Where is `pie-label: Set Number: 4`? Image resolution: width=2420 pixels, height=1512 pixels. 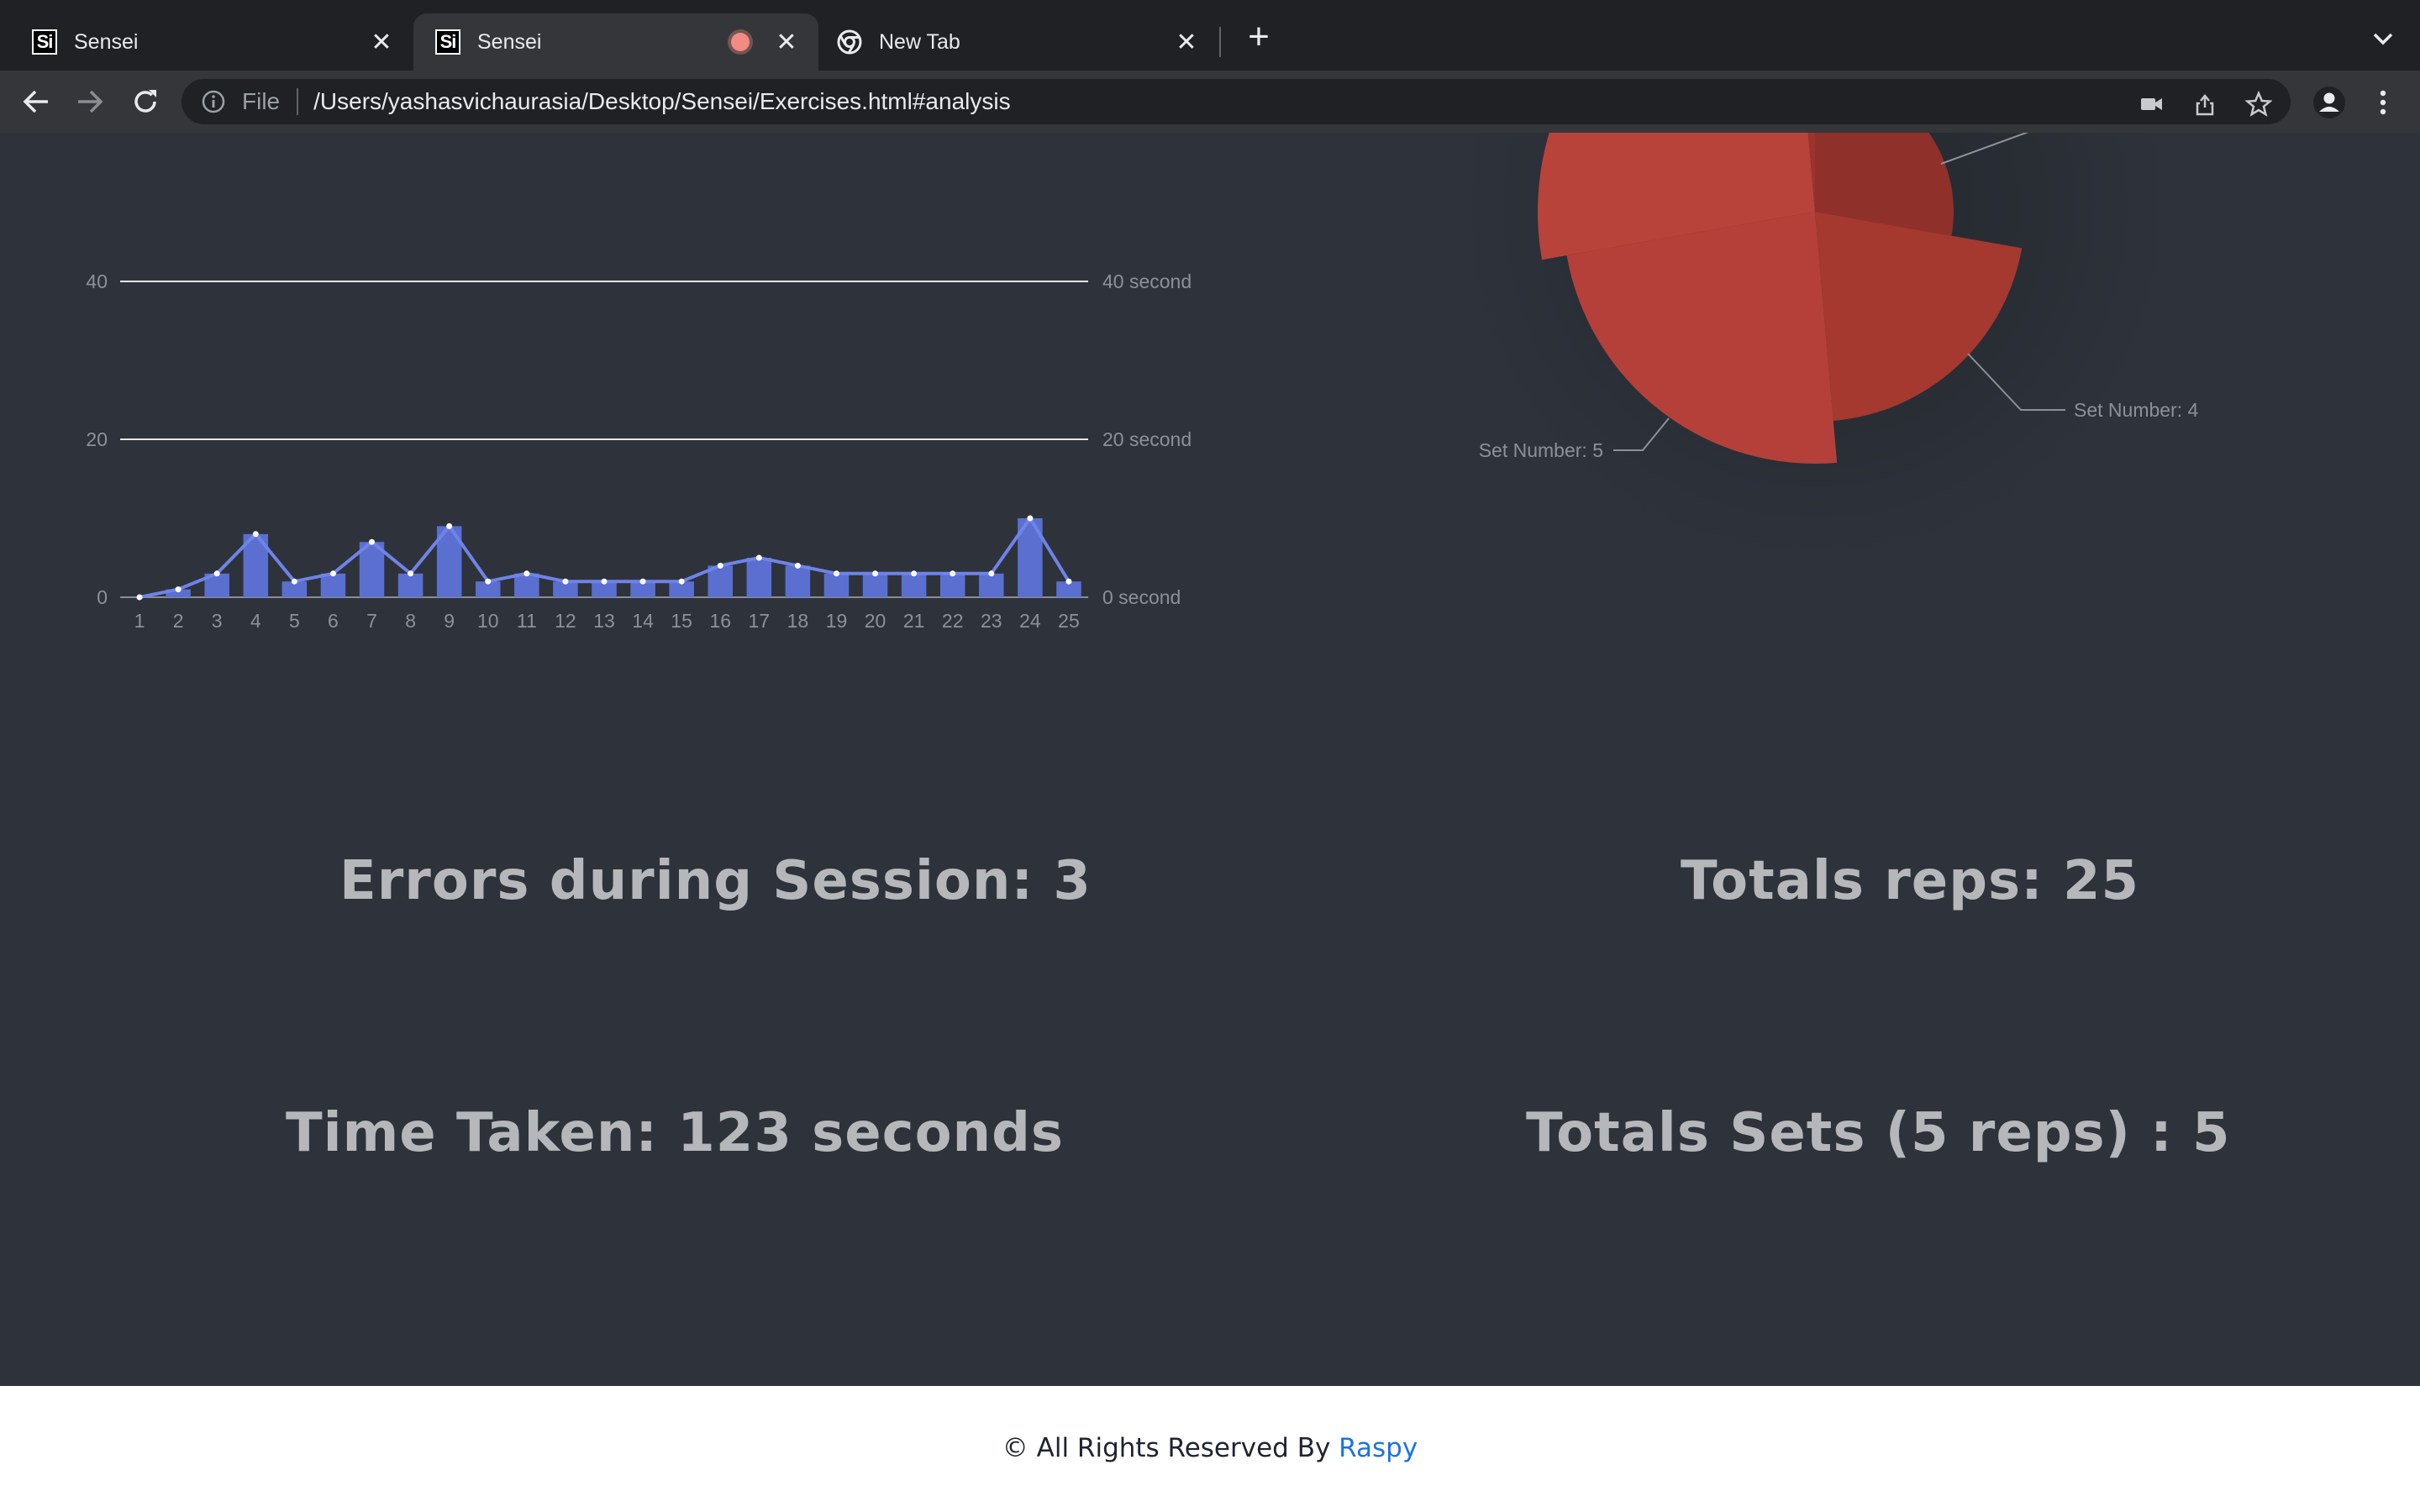 pie-label: Set Number: 4 is located at coordinates (2136, 410).